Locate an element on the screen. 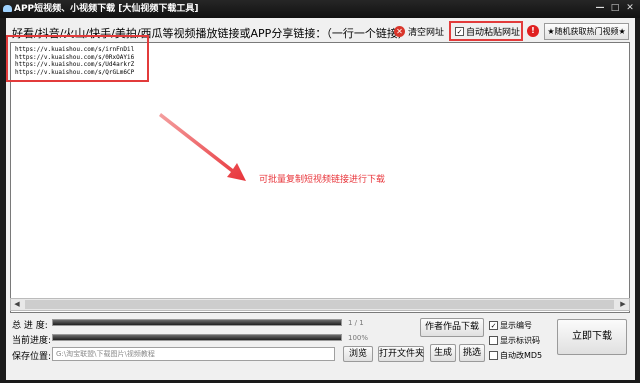 Image resolution: width=640 pixels, height=383 pixels. option-show-number: ✓ 显示编号 is located at coordinates (510, 325).